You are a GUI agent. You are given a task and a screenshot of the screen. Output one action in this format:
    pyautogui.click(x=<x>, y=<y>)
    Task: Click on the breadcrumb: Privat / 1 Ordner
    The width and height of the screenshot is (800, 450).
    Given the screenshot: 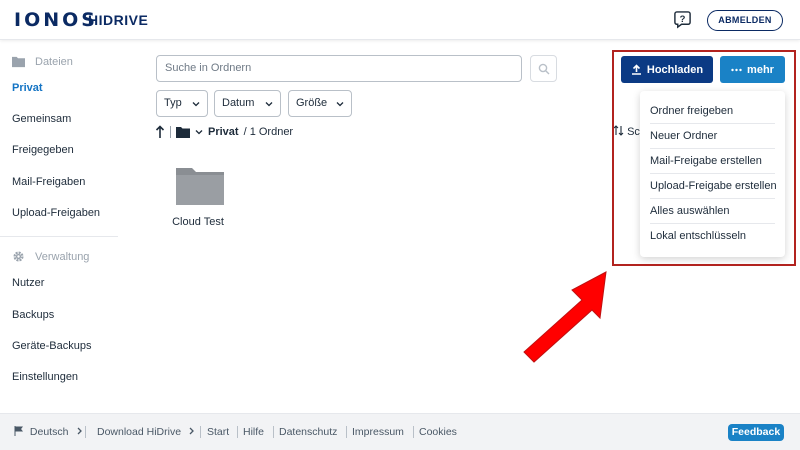 What is the action you would take?
    pyautogui.click(x=224, y=132)
    